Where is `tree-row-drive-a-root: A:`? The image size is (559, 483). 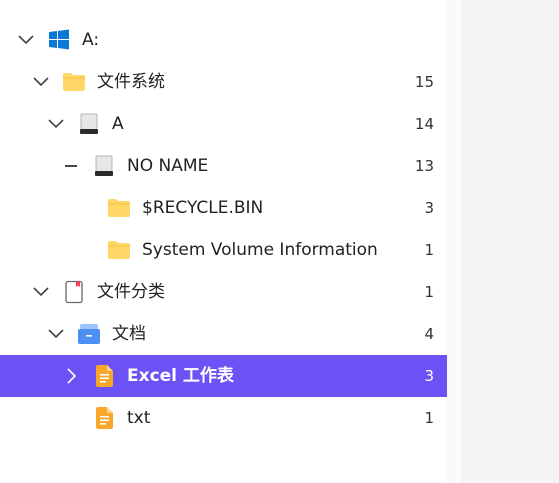
tree-row-drive-a-root: A: is located at coordinates (223, 40).